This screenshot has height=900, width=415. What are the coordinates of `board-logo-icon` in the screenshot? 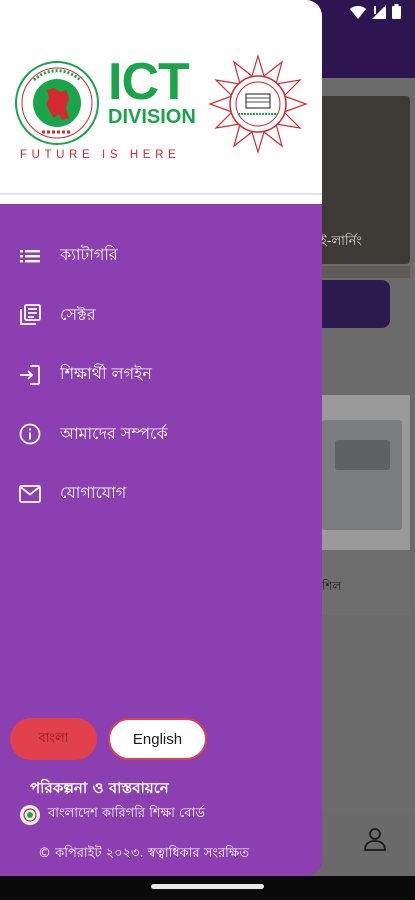 It's located at (30, 814).